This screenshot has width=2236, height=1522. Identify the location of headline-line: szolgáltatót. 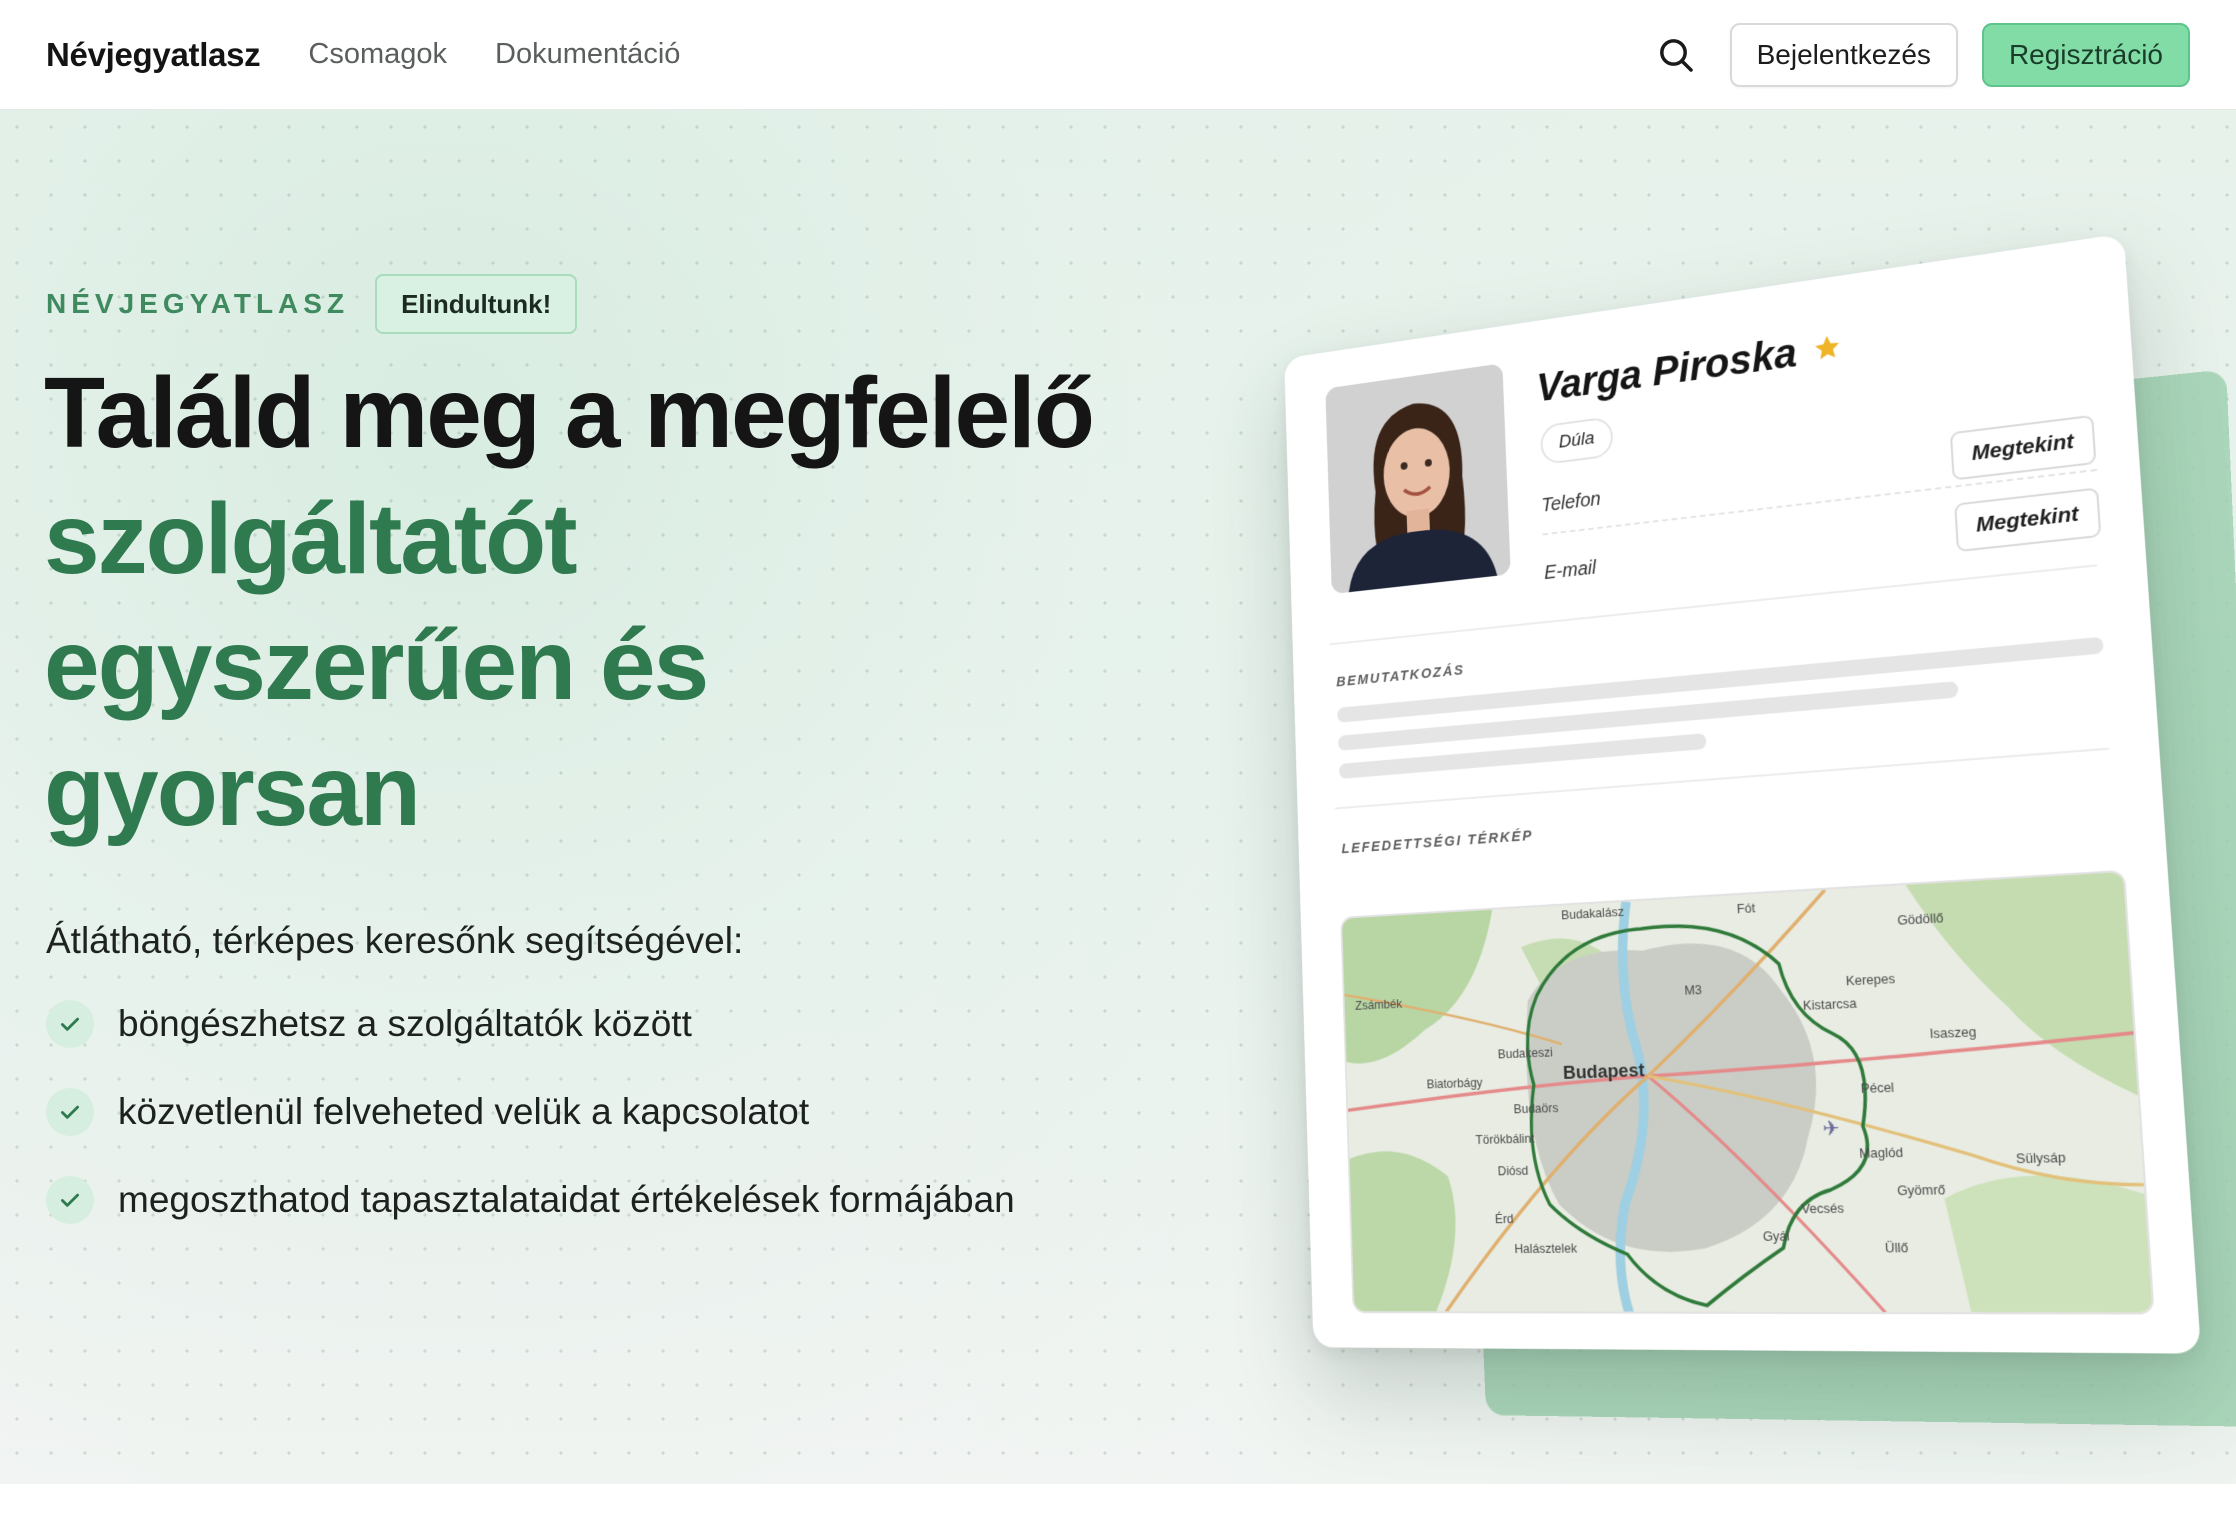
(311, 539).